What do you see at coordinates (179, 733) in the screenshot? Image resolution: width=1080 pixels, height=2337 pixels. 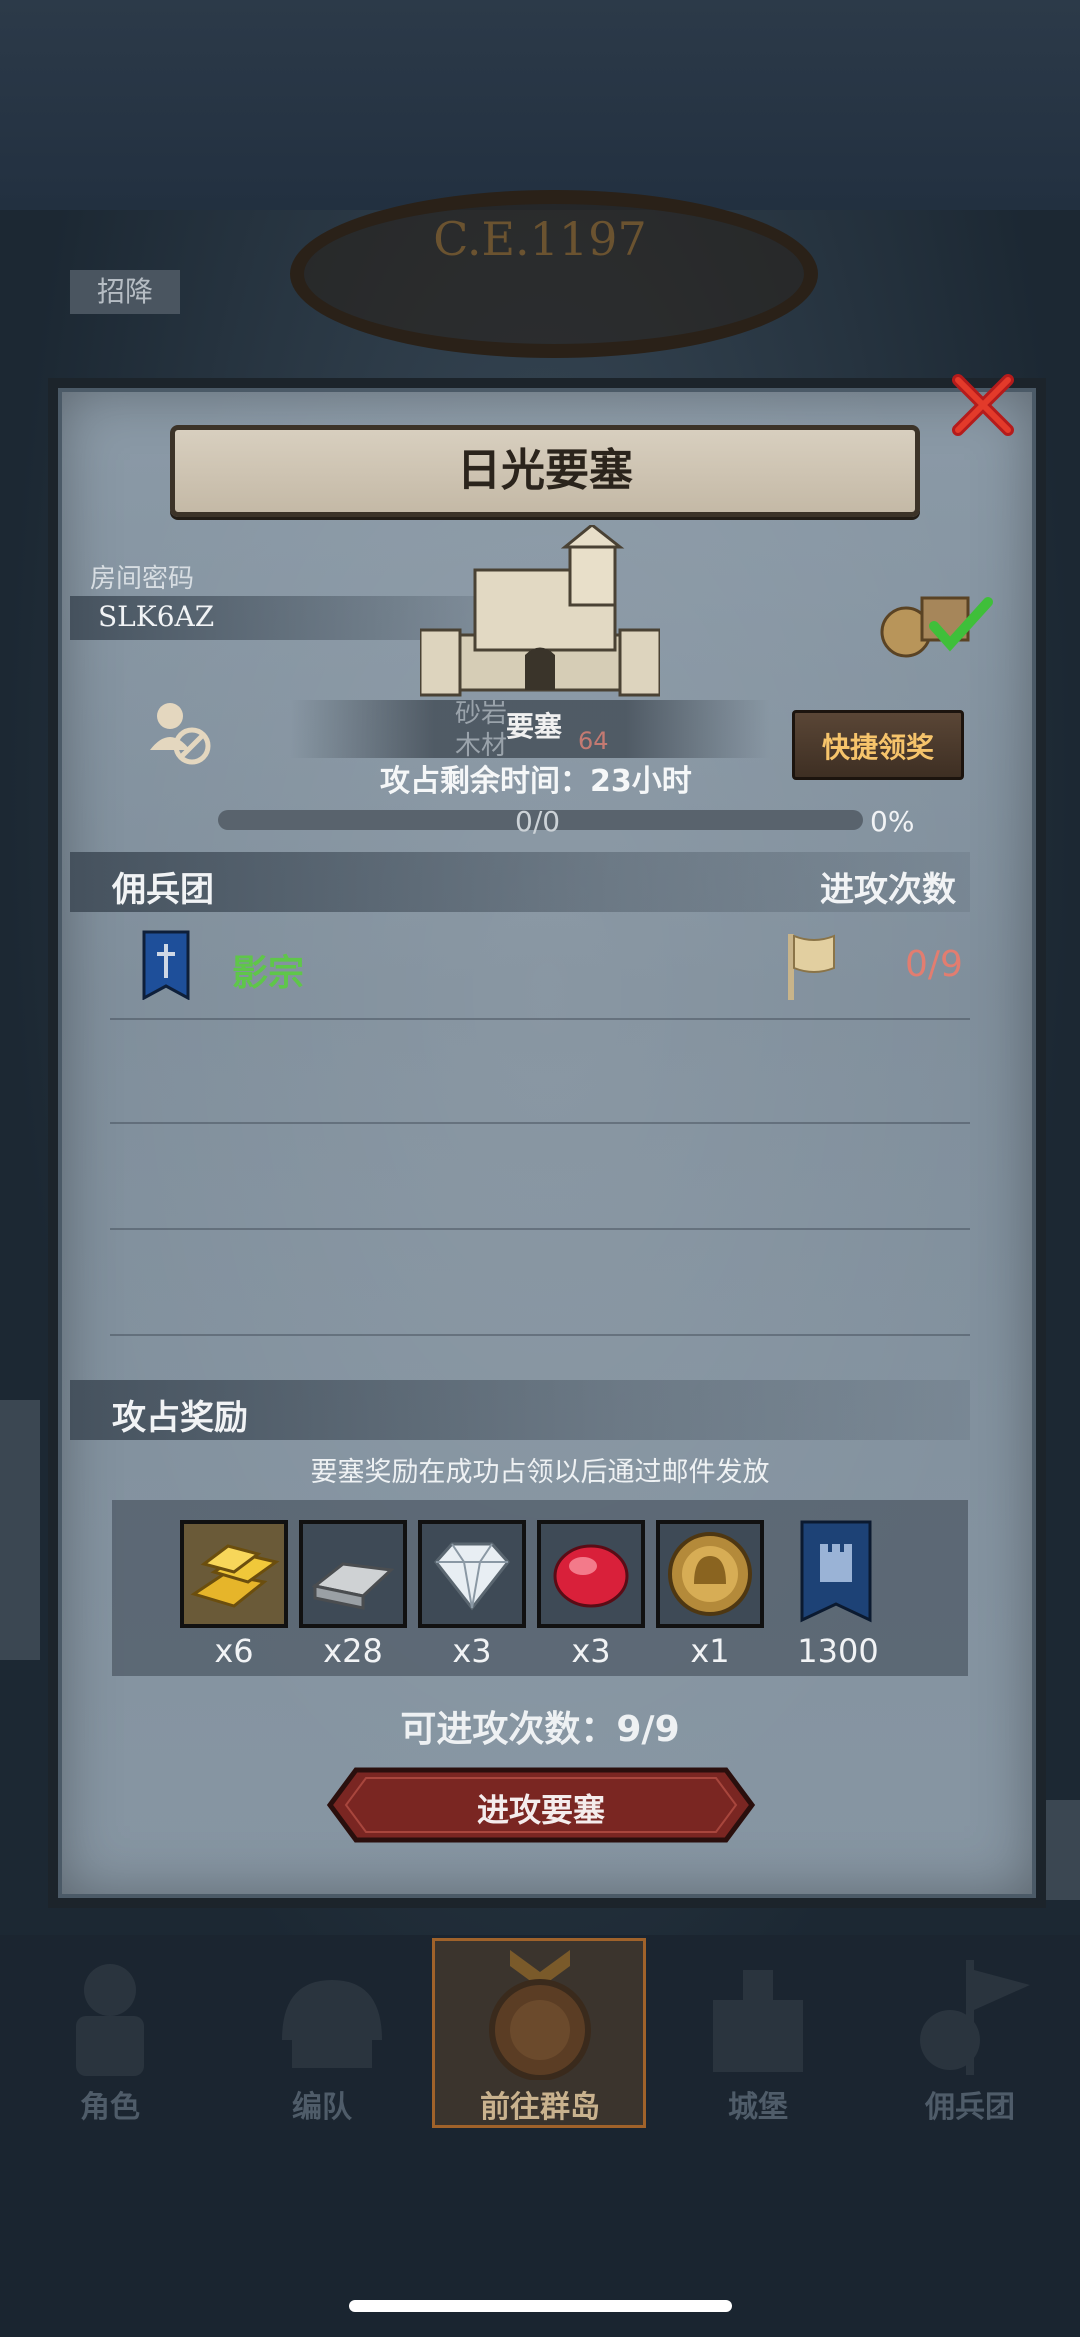 I see `auto-disabled-icon` at bounding box center [179, 733].